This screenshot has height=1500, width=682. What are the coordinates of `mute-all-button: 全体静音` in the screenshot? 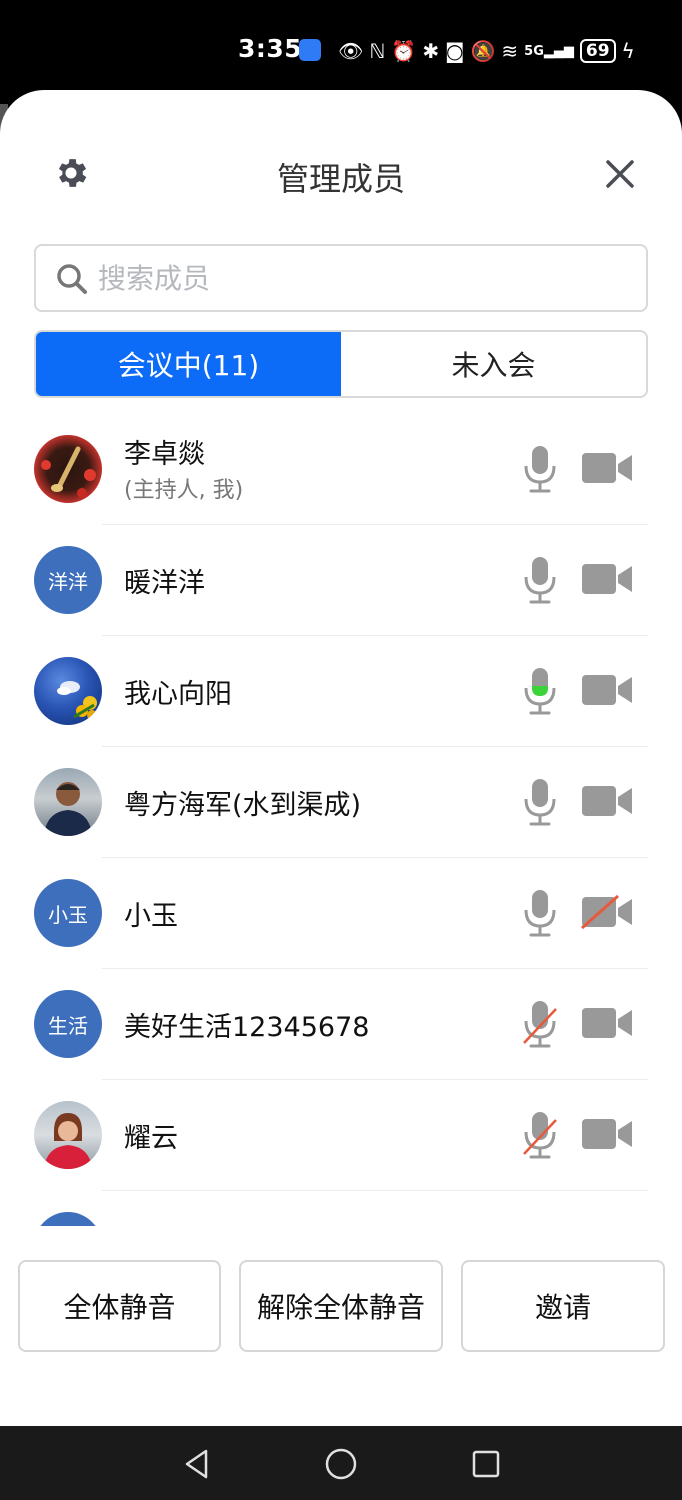 It's located at (119, 1306).